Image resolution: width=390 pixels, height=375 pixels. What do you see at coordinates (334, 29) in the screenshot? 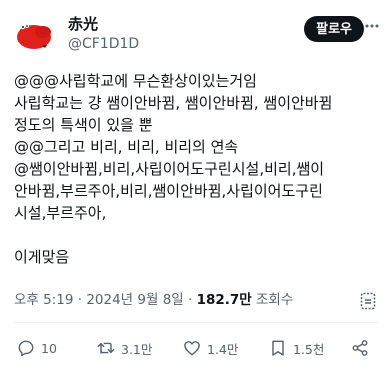
I see `follow-button: 팔로우` at bounding box center [334, 29].